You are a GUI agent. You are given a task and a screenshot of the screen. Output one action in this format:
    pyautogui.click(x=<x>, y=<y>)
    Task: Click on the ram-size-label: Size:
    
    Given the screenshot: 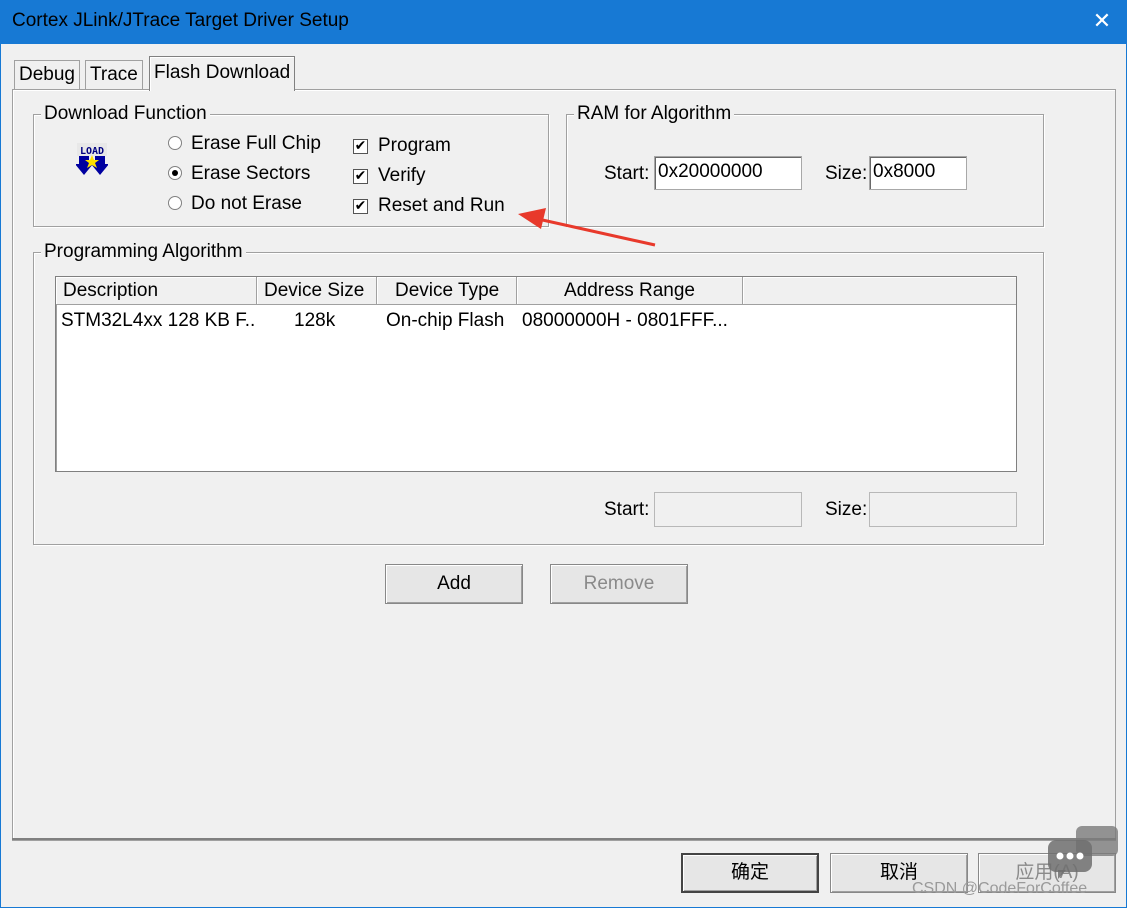 What is the action you would take?
    pyautogui.click(x=846, y=173)
    